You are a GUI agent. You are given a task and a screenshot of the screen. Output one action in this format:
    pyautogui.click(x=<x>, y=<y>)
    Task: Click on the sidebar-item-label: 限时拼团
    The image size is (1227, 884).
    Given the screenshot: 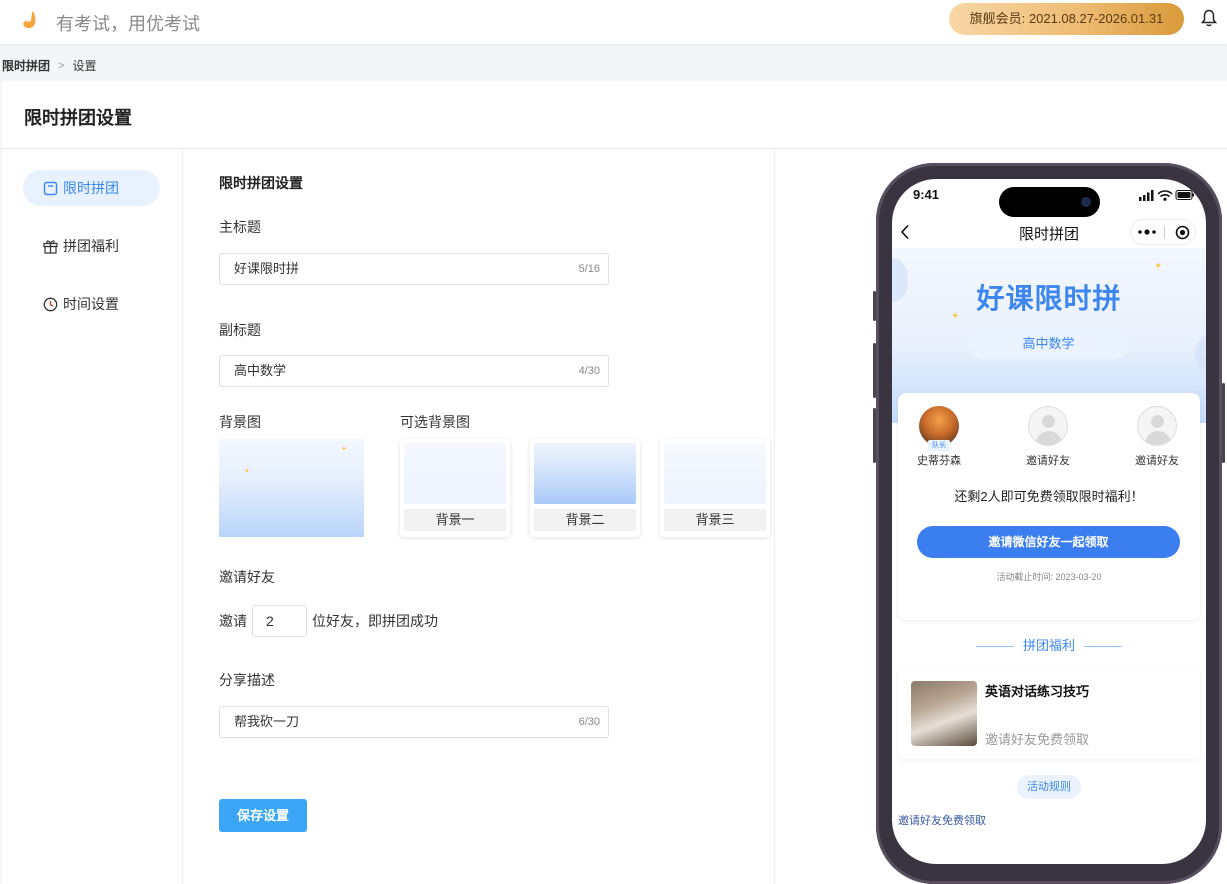 What is the action you would take?
    pyautogui.click(x=91, y=188)
    